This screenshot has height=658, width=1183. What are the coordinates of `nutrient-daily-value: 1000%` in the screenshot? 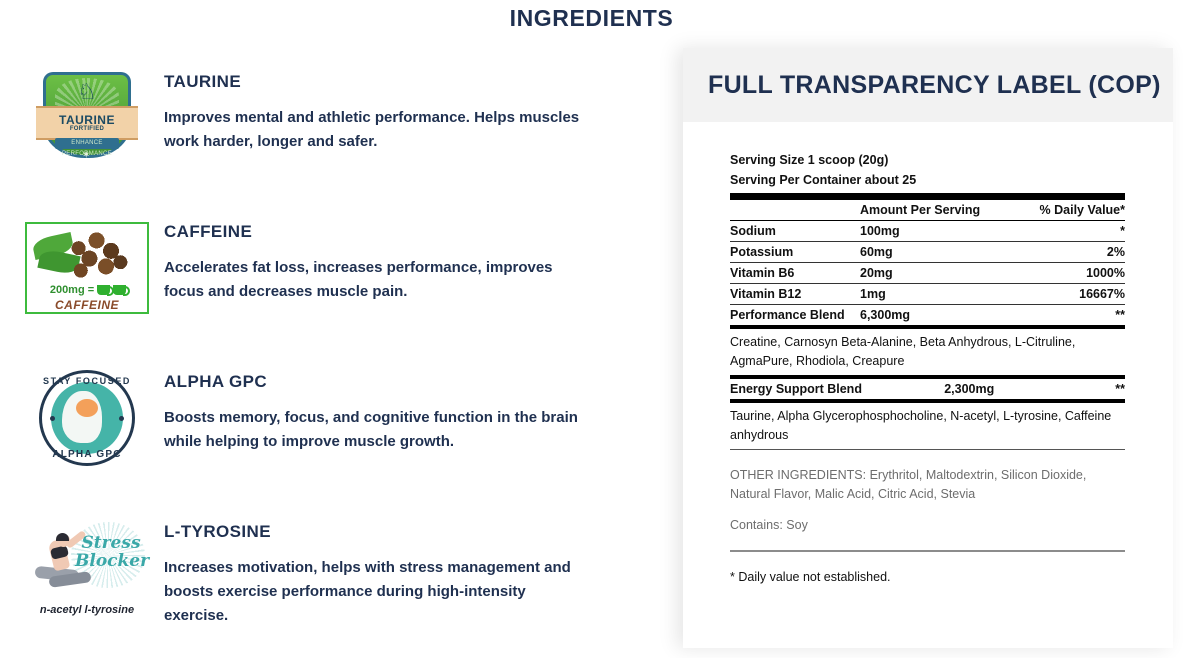 It's located at (1075, 273).